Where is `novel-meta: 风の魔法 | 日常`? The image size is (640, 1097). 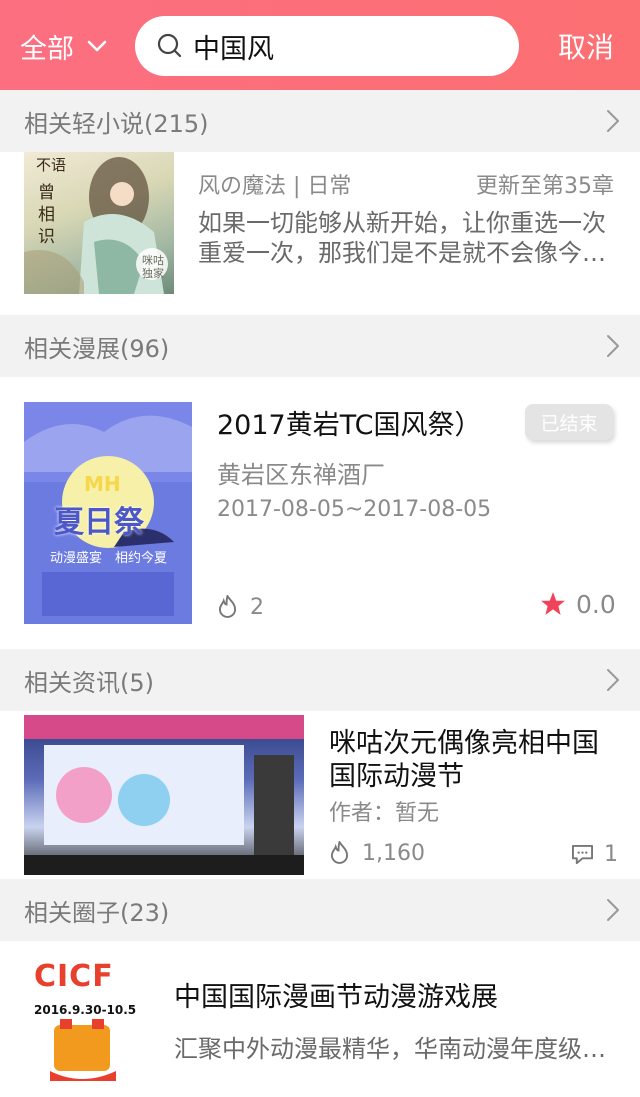 novel-meta: 风の魔法 | 日常 is located at coordinates (275, 186).